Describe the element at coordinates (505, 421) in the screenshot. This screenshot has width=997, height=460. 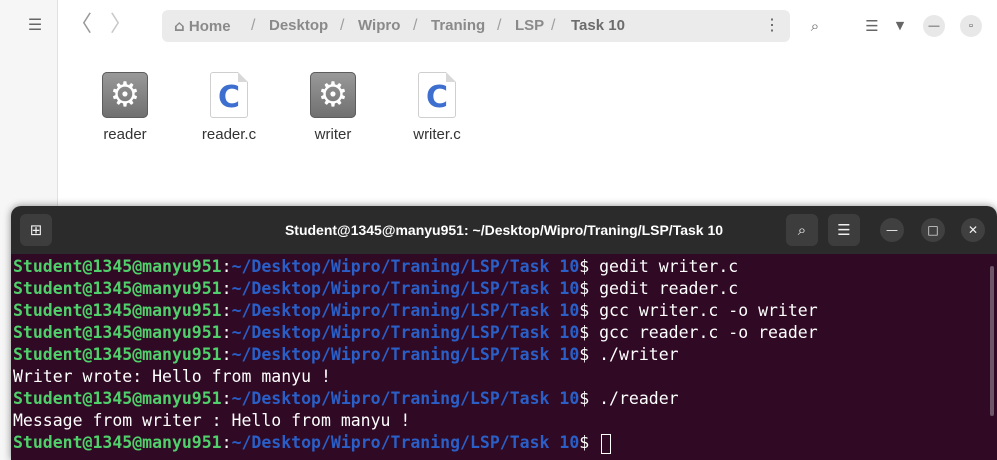
I see `terminal-output-line: Message from writer : Hello from manyu !` at that location.